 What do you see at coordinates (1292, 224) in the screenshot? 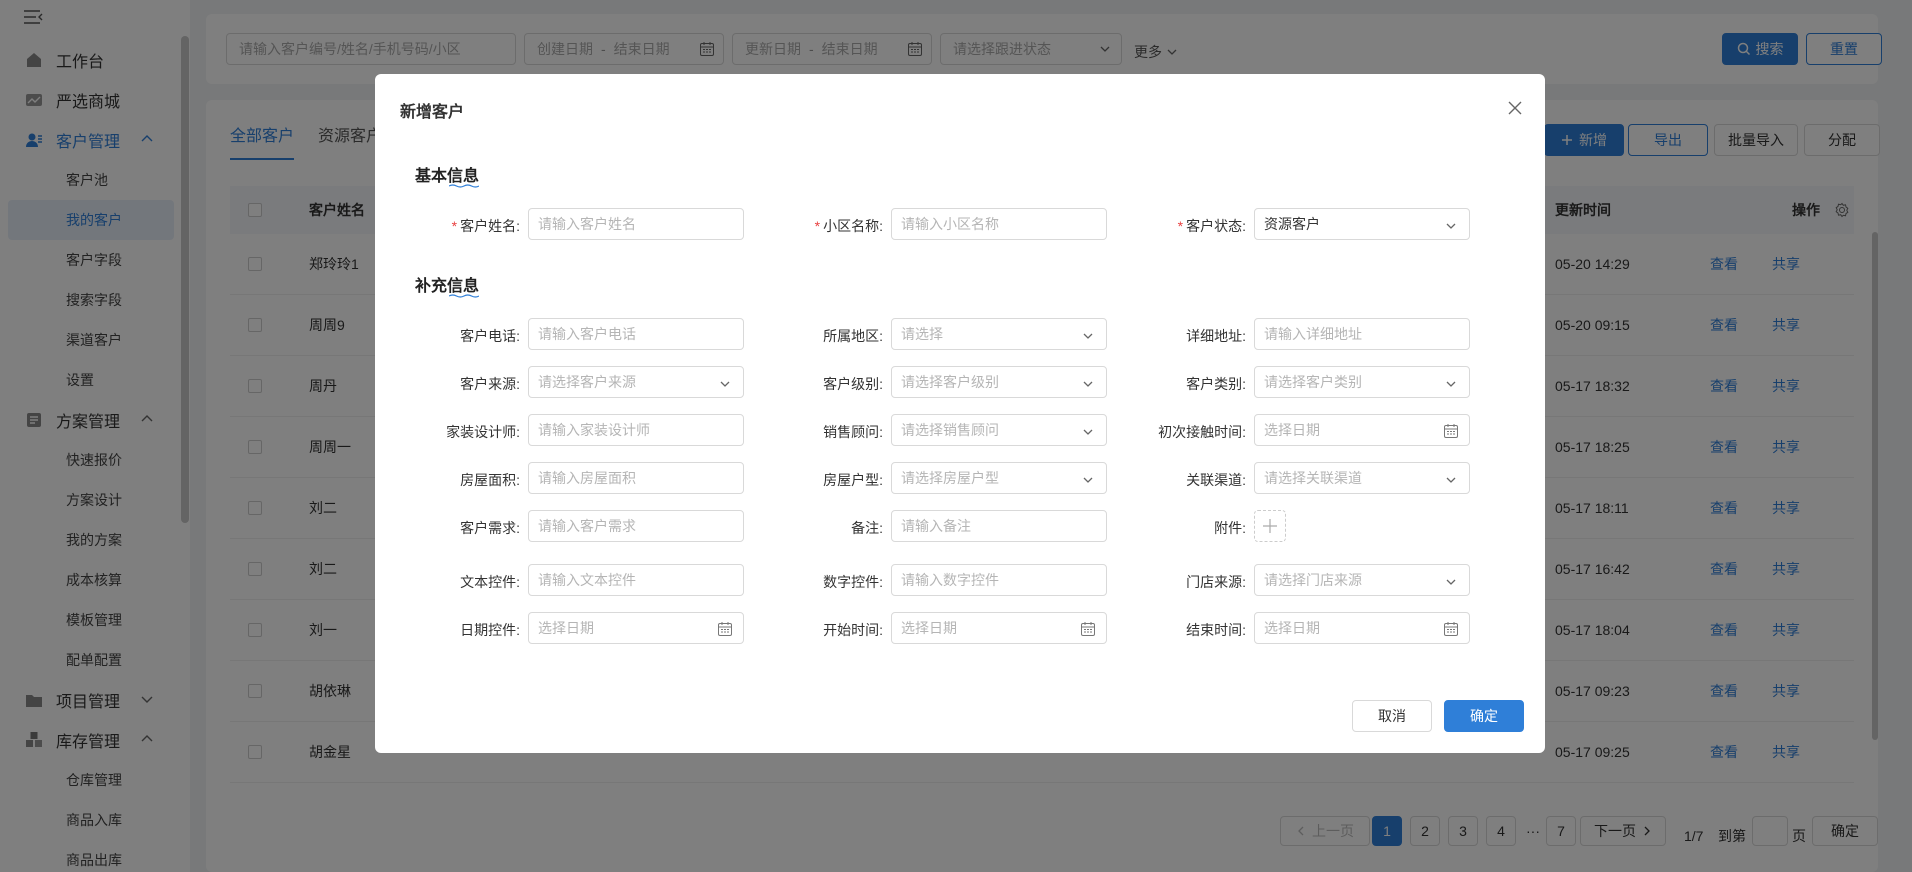
I see `field-value: 资源客户` at bounding box center [1292, 224].